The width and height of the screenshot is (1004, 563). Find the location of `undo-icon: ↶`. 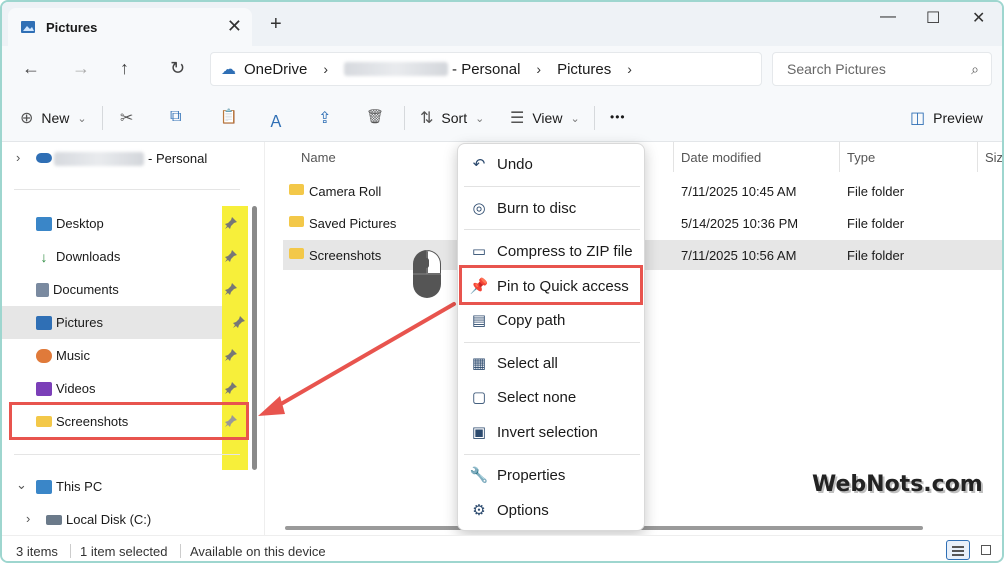

undo-icon: ↶ is located at coordinates (479, 164).